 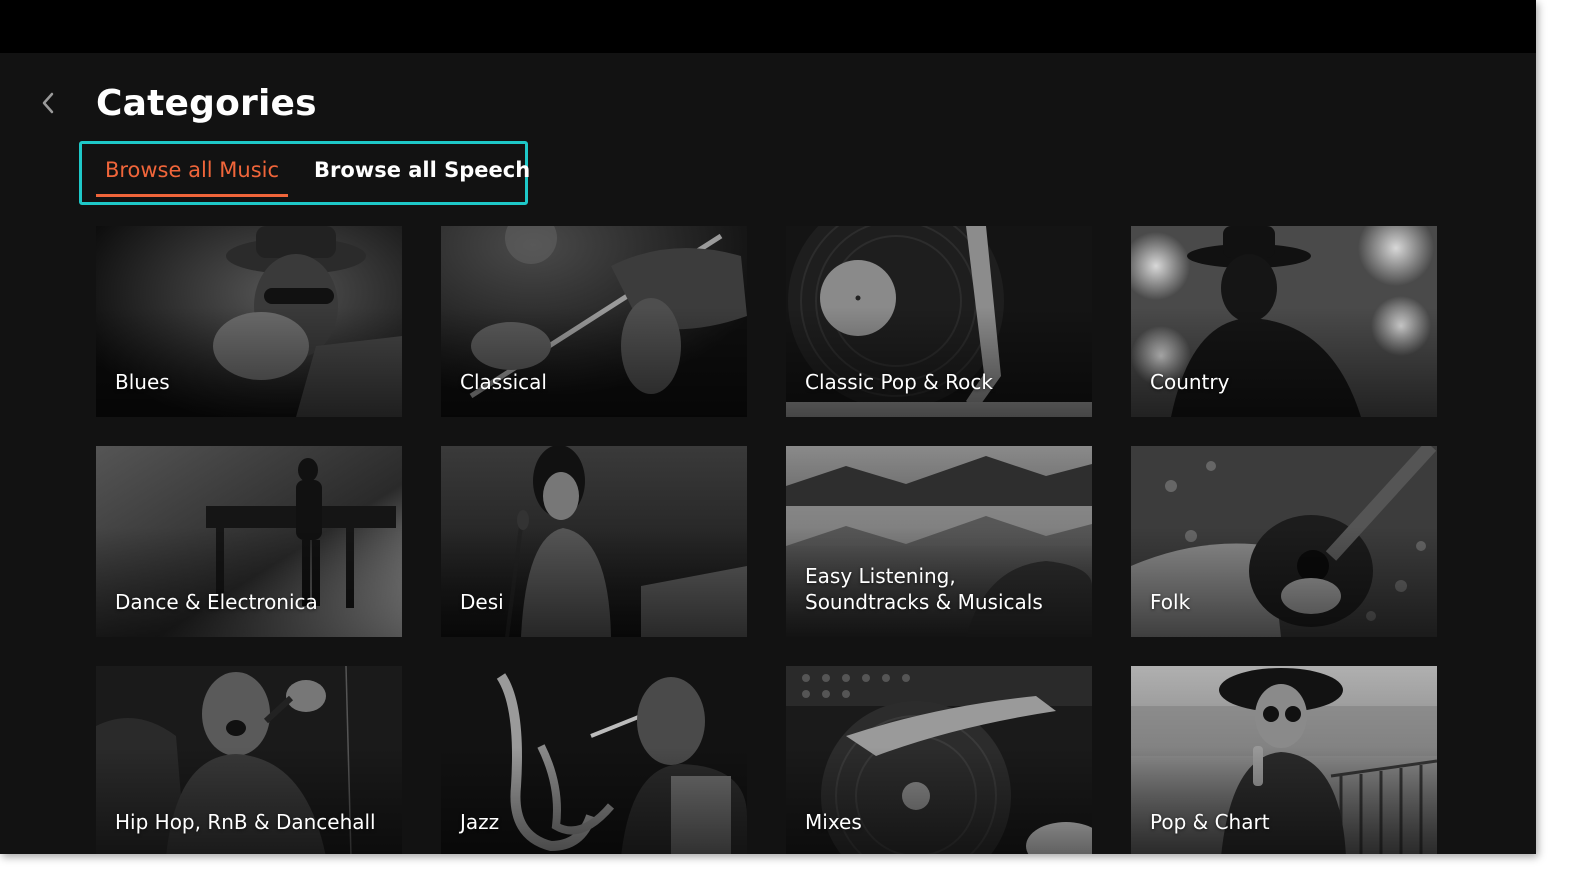 I want to click on category-tile-hip-hop-rnb-dancehall: Hip Hop, RnB & Dancehall, so click(x=249, y=760).